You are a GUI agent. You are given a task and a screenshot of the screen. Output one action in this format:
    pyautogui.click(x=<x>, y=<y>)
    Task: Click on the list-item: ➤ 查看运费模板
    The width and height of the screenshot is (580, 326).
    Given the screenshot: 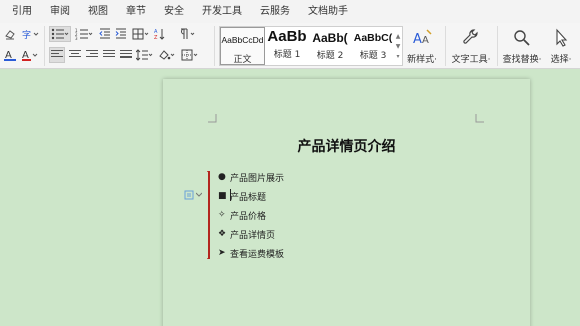 What is the action you would take?
    pyautogui.click(x=251, y=253)
    